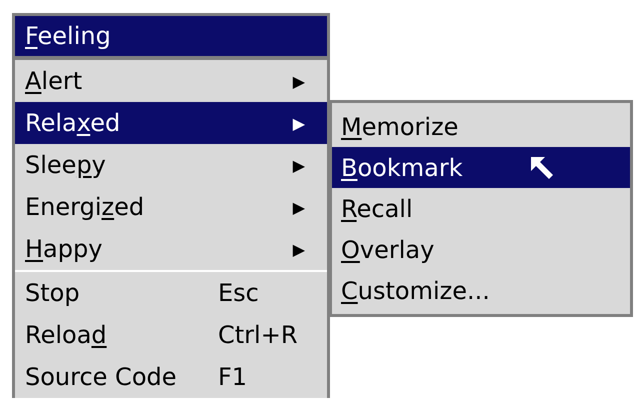  I want to click on submenu-item: Memorize, so click(481, 126).